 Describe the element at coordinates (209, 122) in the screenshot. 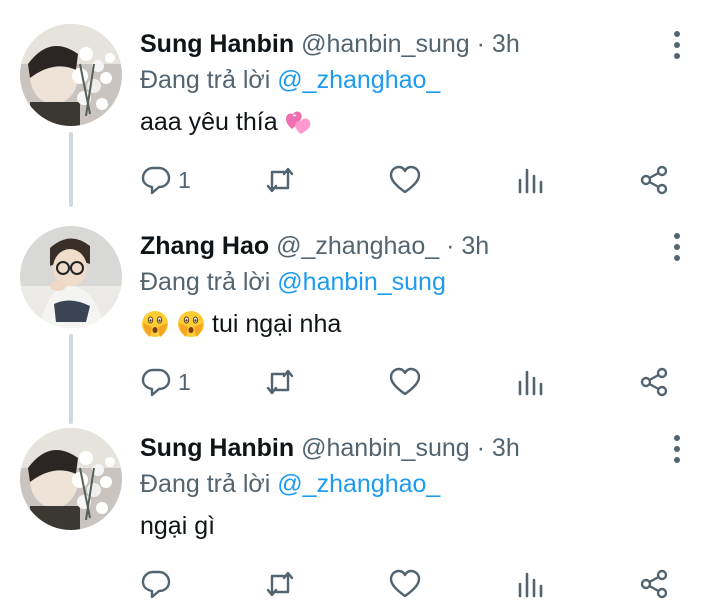

I see `tweet-text-content: aaa yêu thía` at that location.